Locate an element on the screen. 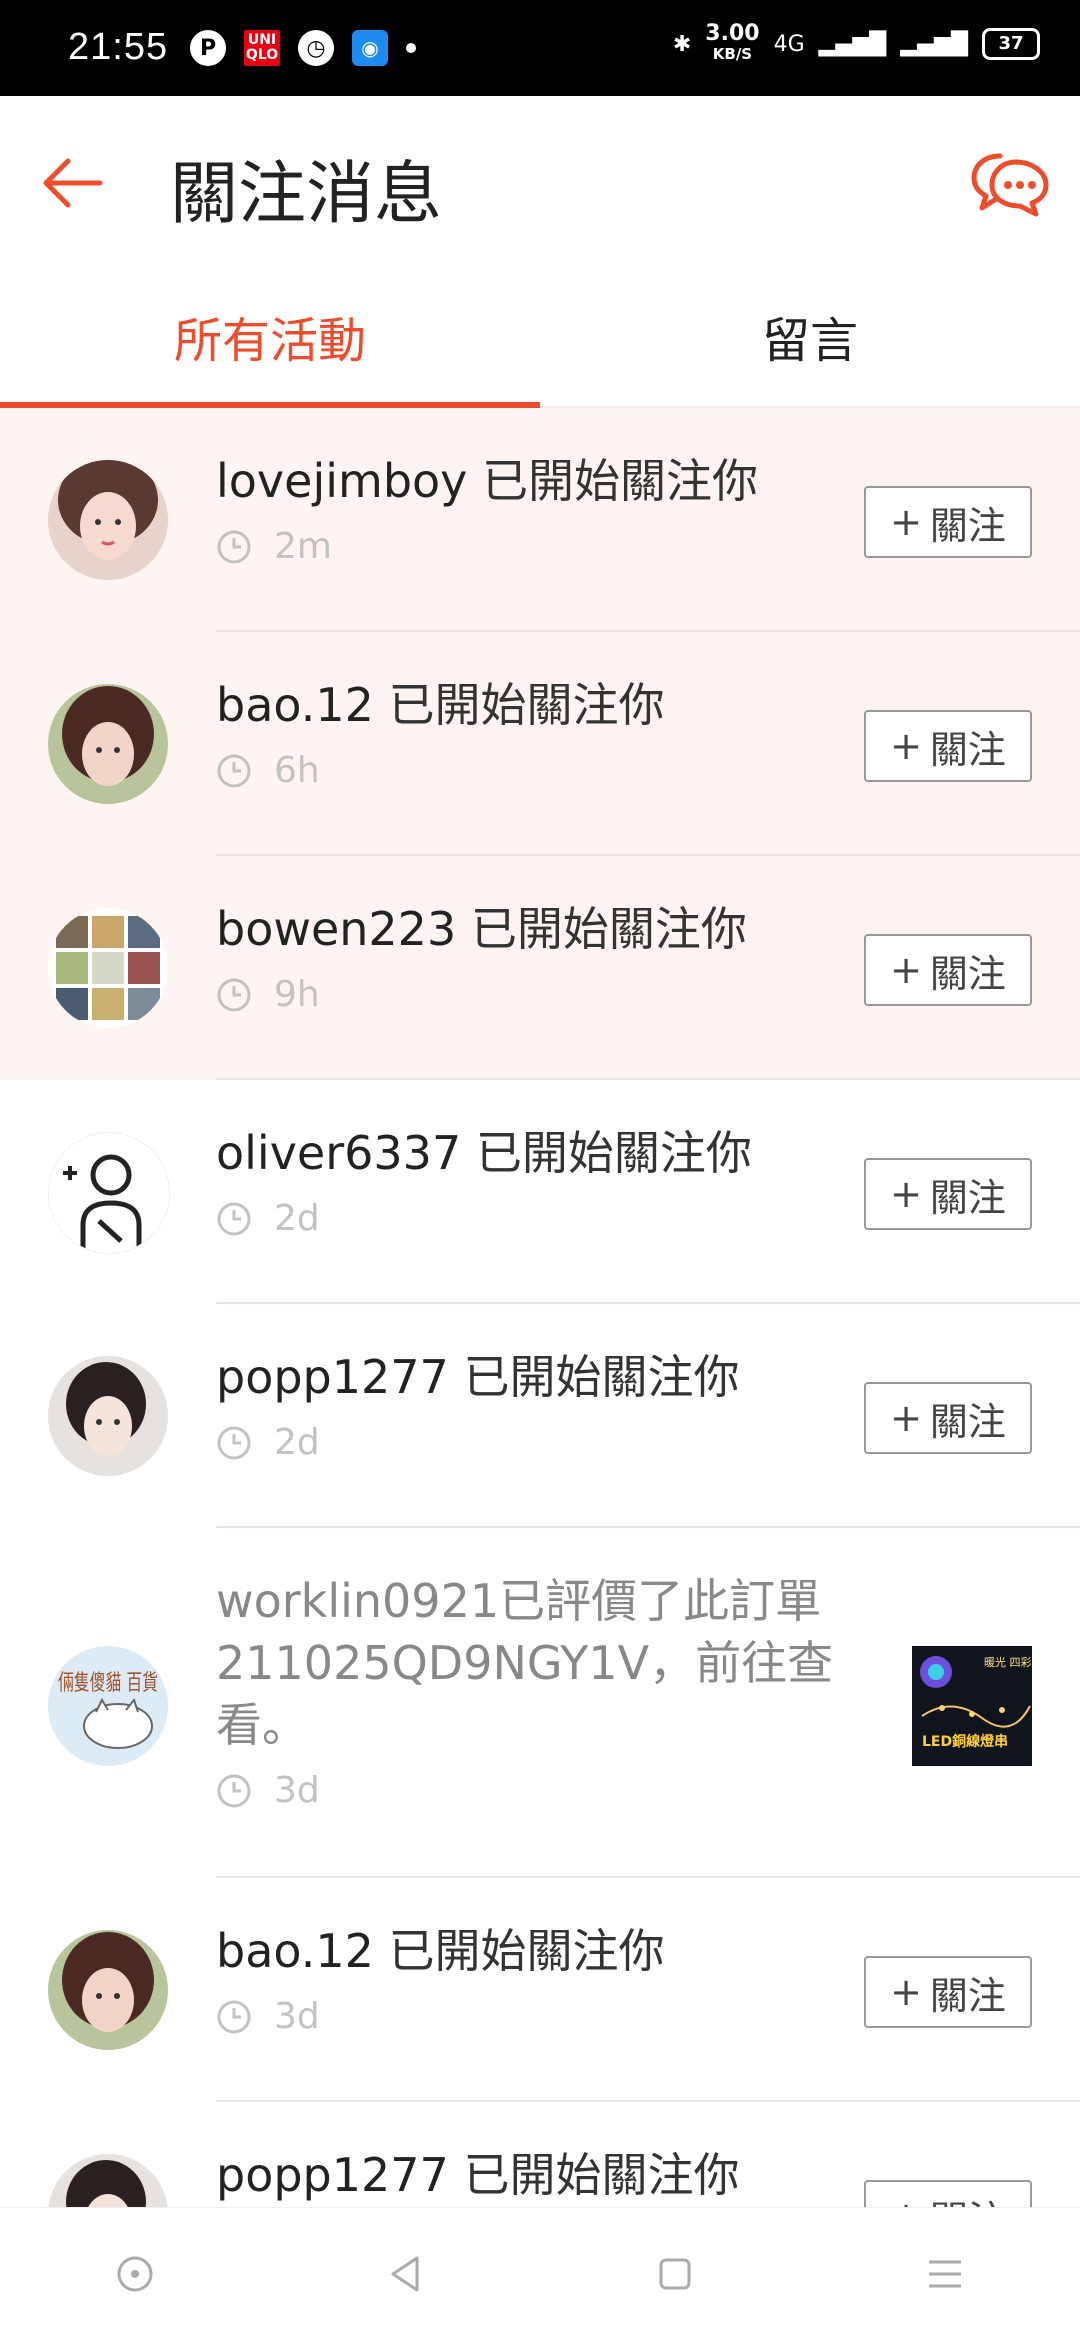 The width and height of the screenshot is (1080, 2340). tab-all-activity: 所有活動 is located at coordinates (270, 337).